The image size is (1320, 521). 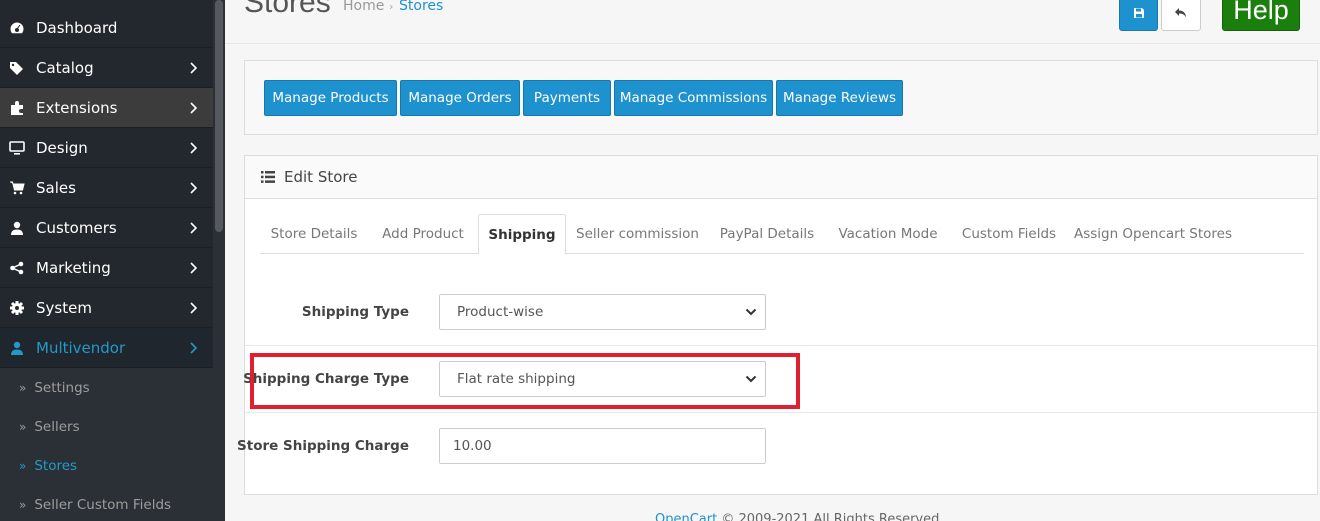 What do you see at coordinates (781, 320) in the screenshot?
I see `shipping-type-row: Shipping Type Product-wise` at bounding box center [781, 320].